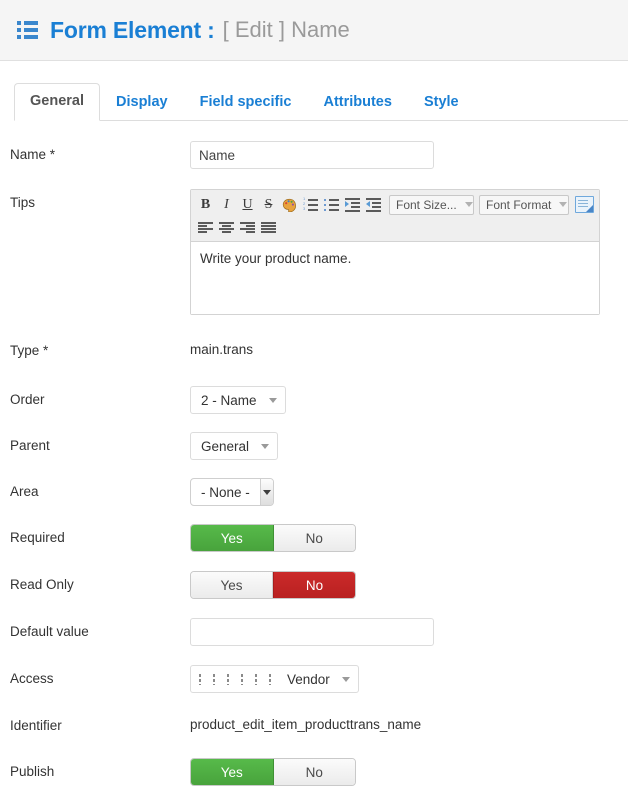 This screenshot has width=628, height=791. I want to click on publish-toggle: Yes No, so click(273, 772).